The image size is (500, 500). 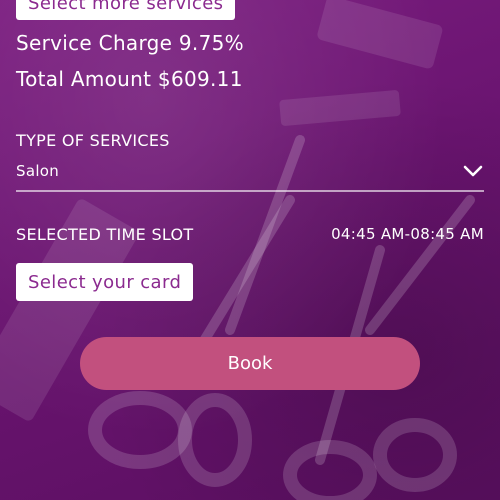 I want to click on select-card-button: Select your card, so click(x=105, y=282).